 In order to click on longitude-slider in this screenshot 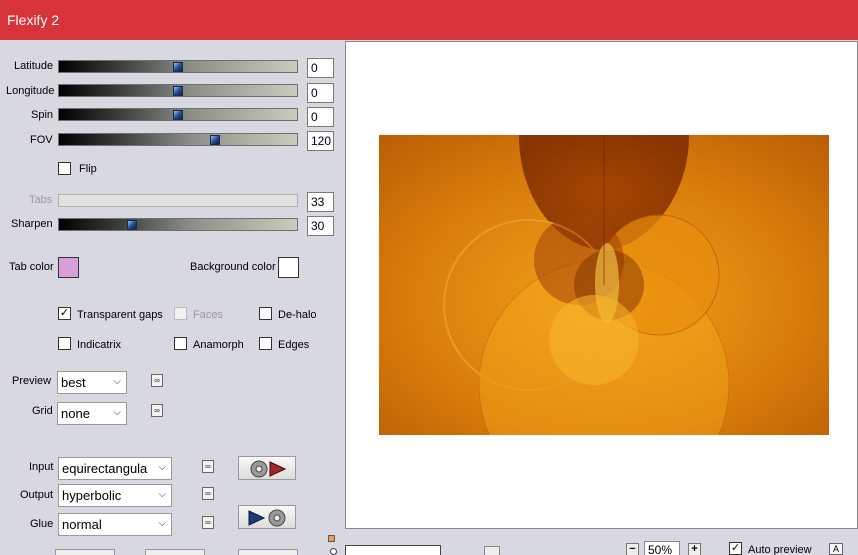, I will do `click(178, 90)`.